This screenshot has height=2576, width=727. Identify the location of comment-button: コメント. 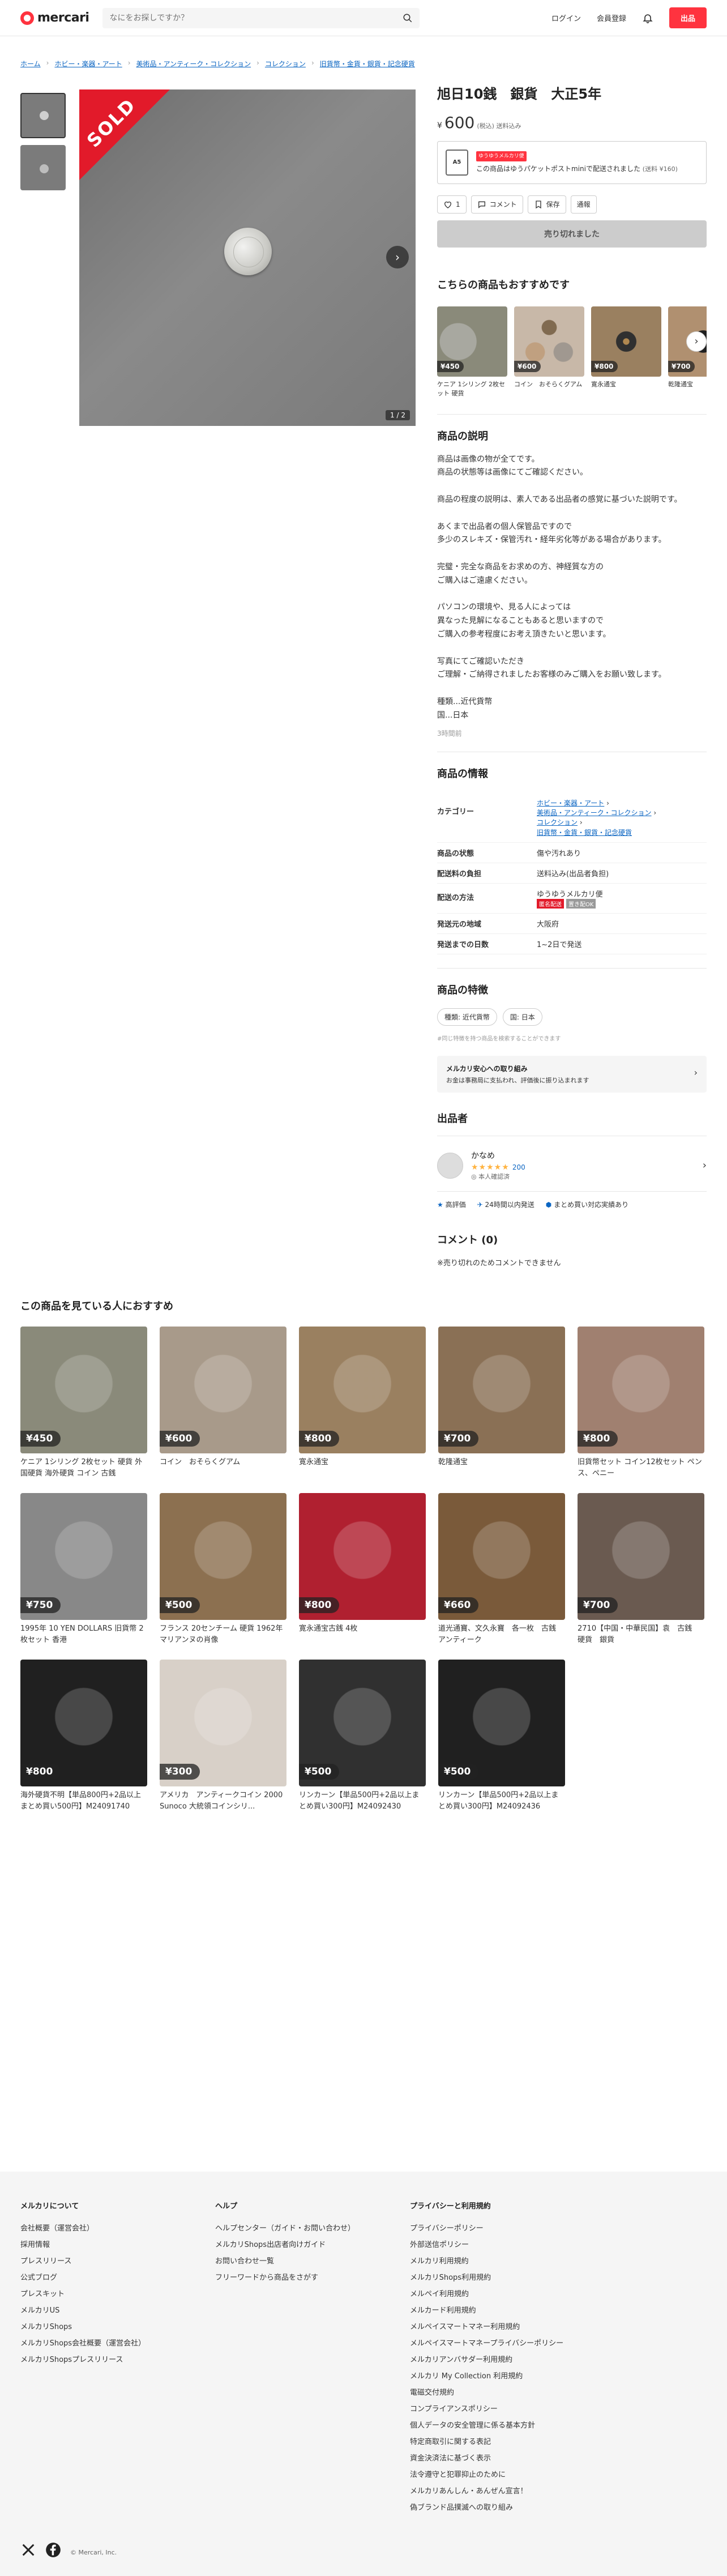
(497, 204).